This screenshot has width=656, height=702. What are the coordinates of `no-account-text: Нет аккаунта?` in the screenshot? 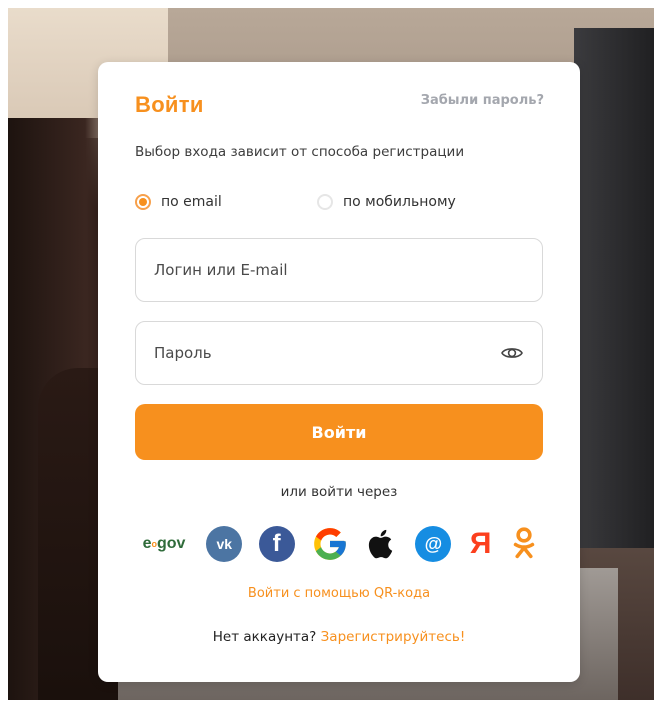 It's located at (264, 637).